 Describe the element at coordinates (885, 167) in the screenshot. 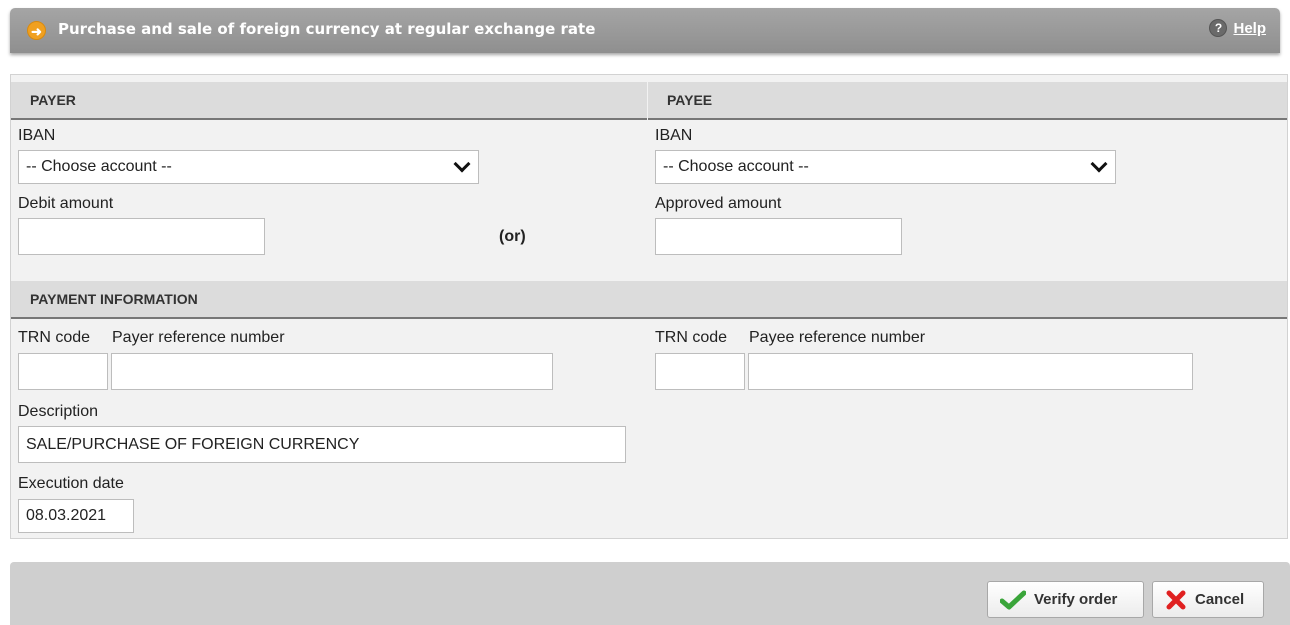

I see `payee-account-select: -- Choose account --` at that location.